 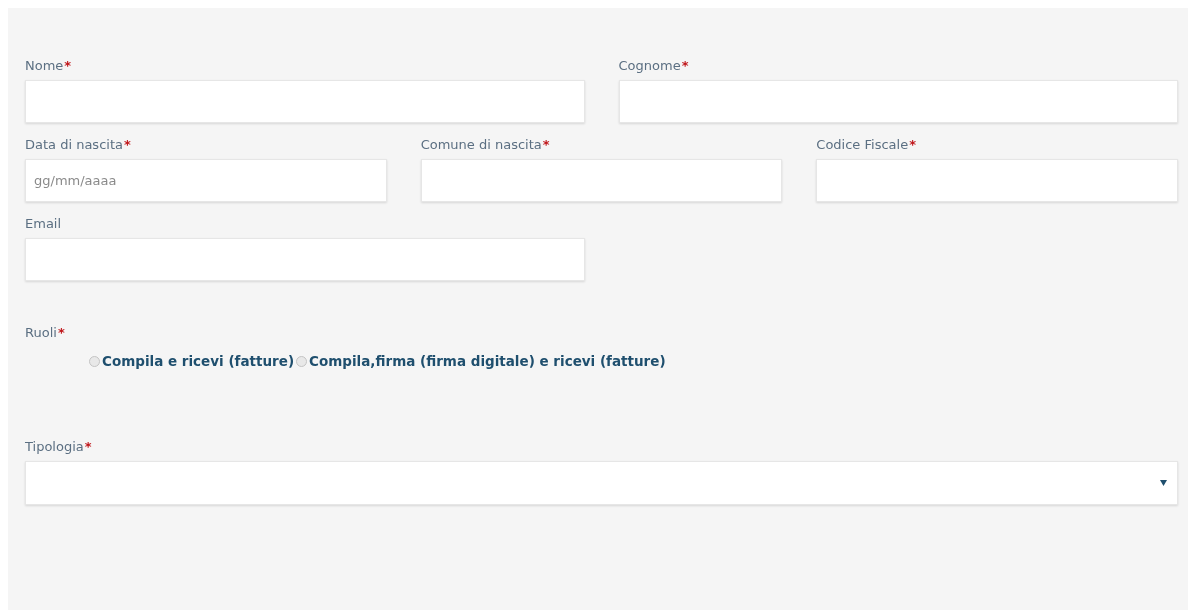 What do you see at coordinates (649, 65) in the screenshot?
I see `field-label: Cognome` at bounding box center [649, 65].